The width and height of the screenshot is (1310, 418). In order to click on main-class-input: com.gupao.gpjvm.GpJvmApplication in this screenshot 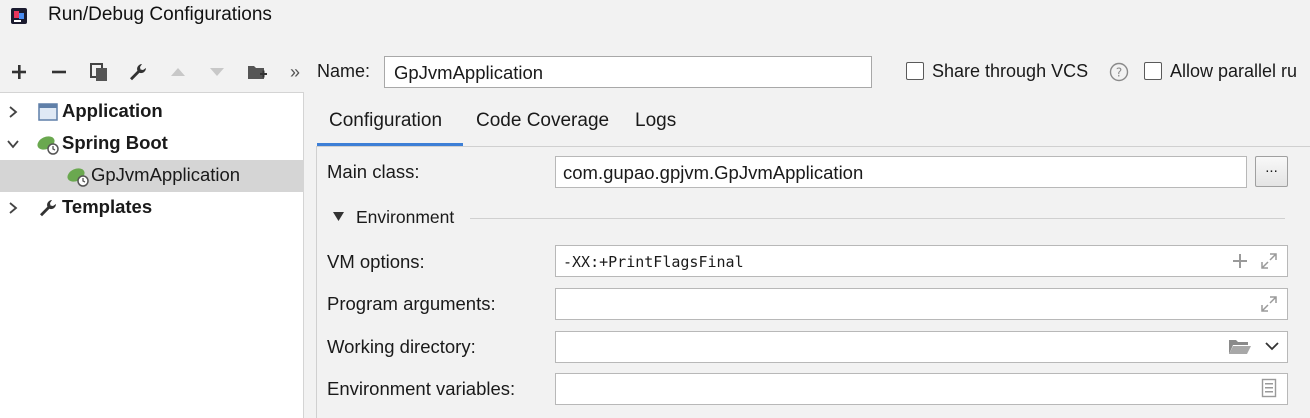, I will do `click(901, 172)`.